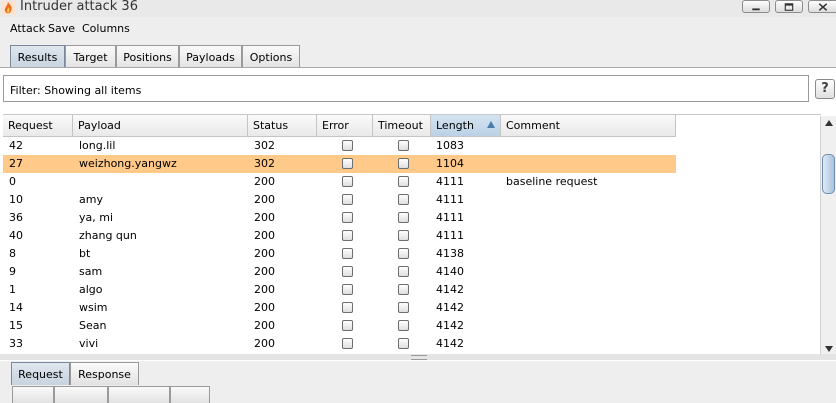 The height and width of the screenshot is (403, 836). Describe the element at coordinates (829, 349) in the screenshot. I see `scroll-down-icon` at that location.